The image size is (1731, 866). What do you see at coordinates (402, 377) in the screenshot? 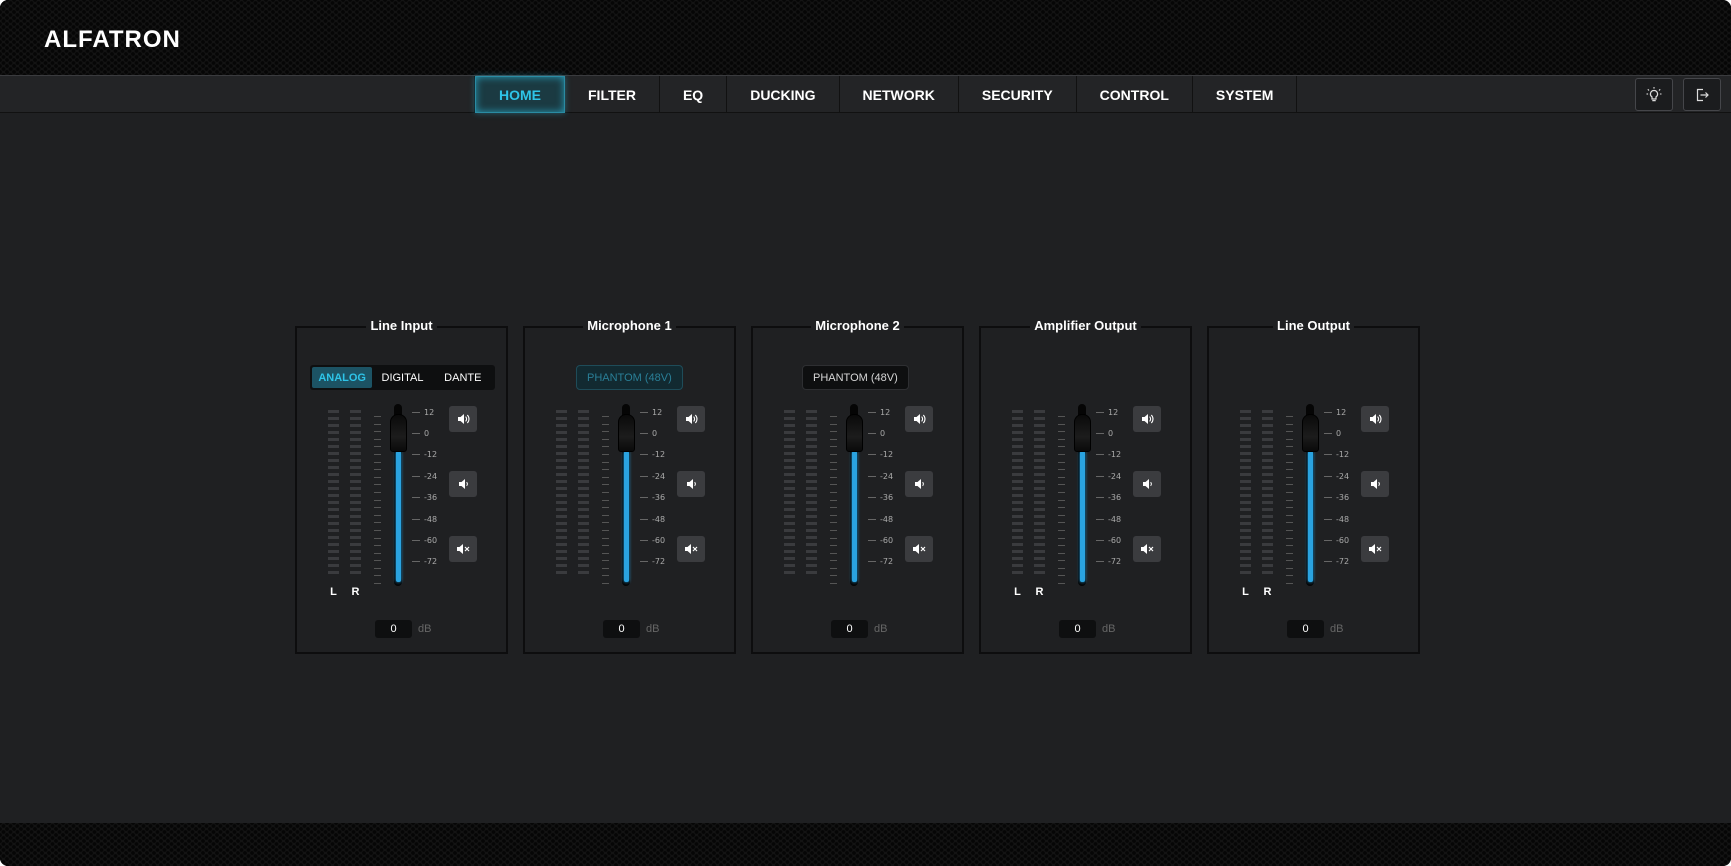
I see `source-option-digital: DIGITAL` at bounding box center [402, 377].